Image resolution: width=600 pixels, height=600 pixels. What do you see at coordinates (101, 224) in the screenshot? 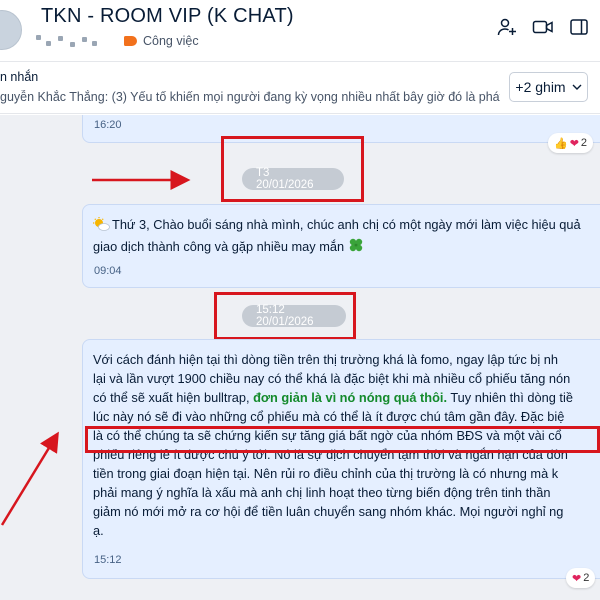
I see `sun-cloud-icon` at bounding box center [101, 224].